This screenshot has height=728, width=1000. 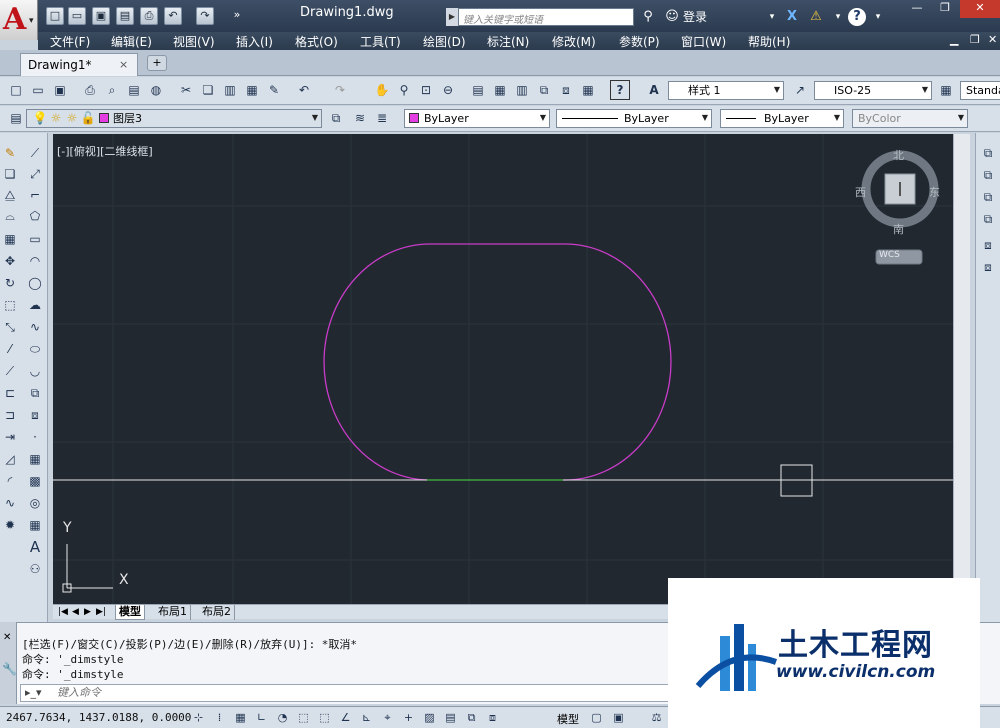 I want to click on command-window-grip: ✕ 🔧, so click(x=8, y=663).